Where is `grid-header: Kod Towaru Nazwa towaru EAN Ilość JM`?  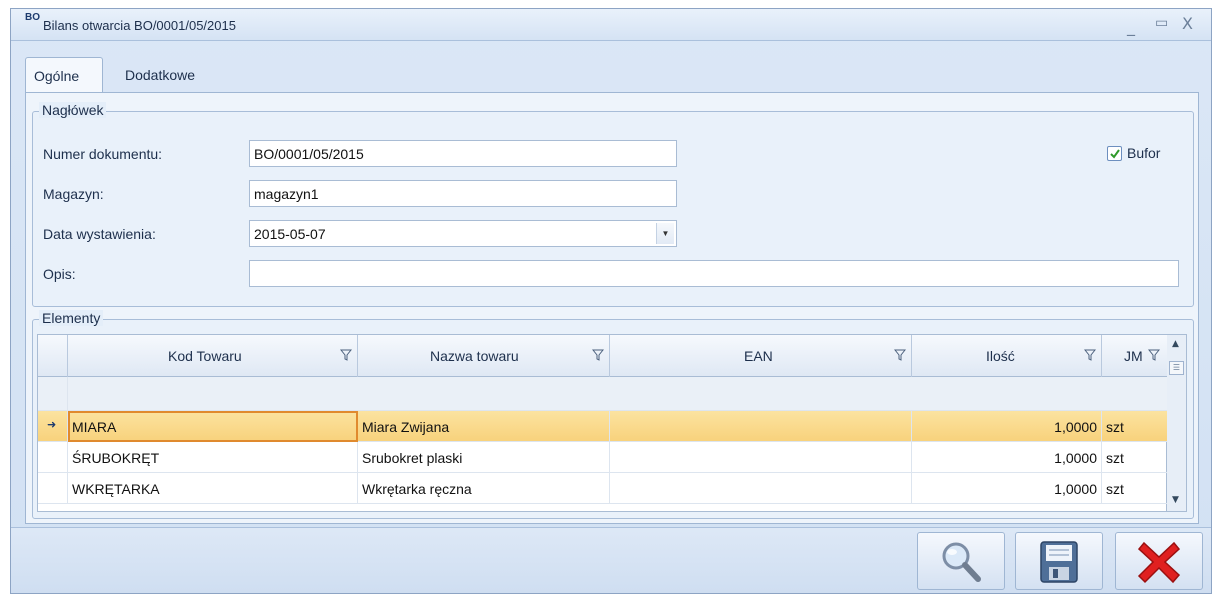
grid-header: Kod Towaru Nazwa towaru EAN Ilość JM is located at coordinates (603, 356).